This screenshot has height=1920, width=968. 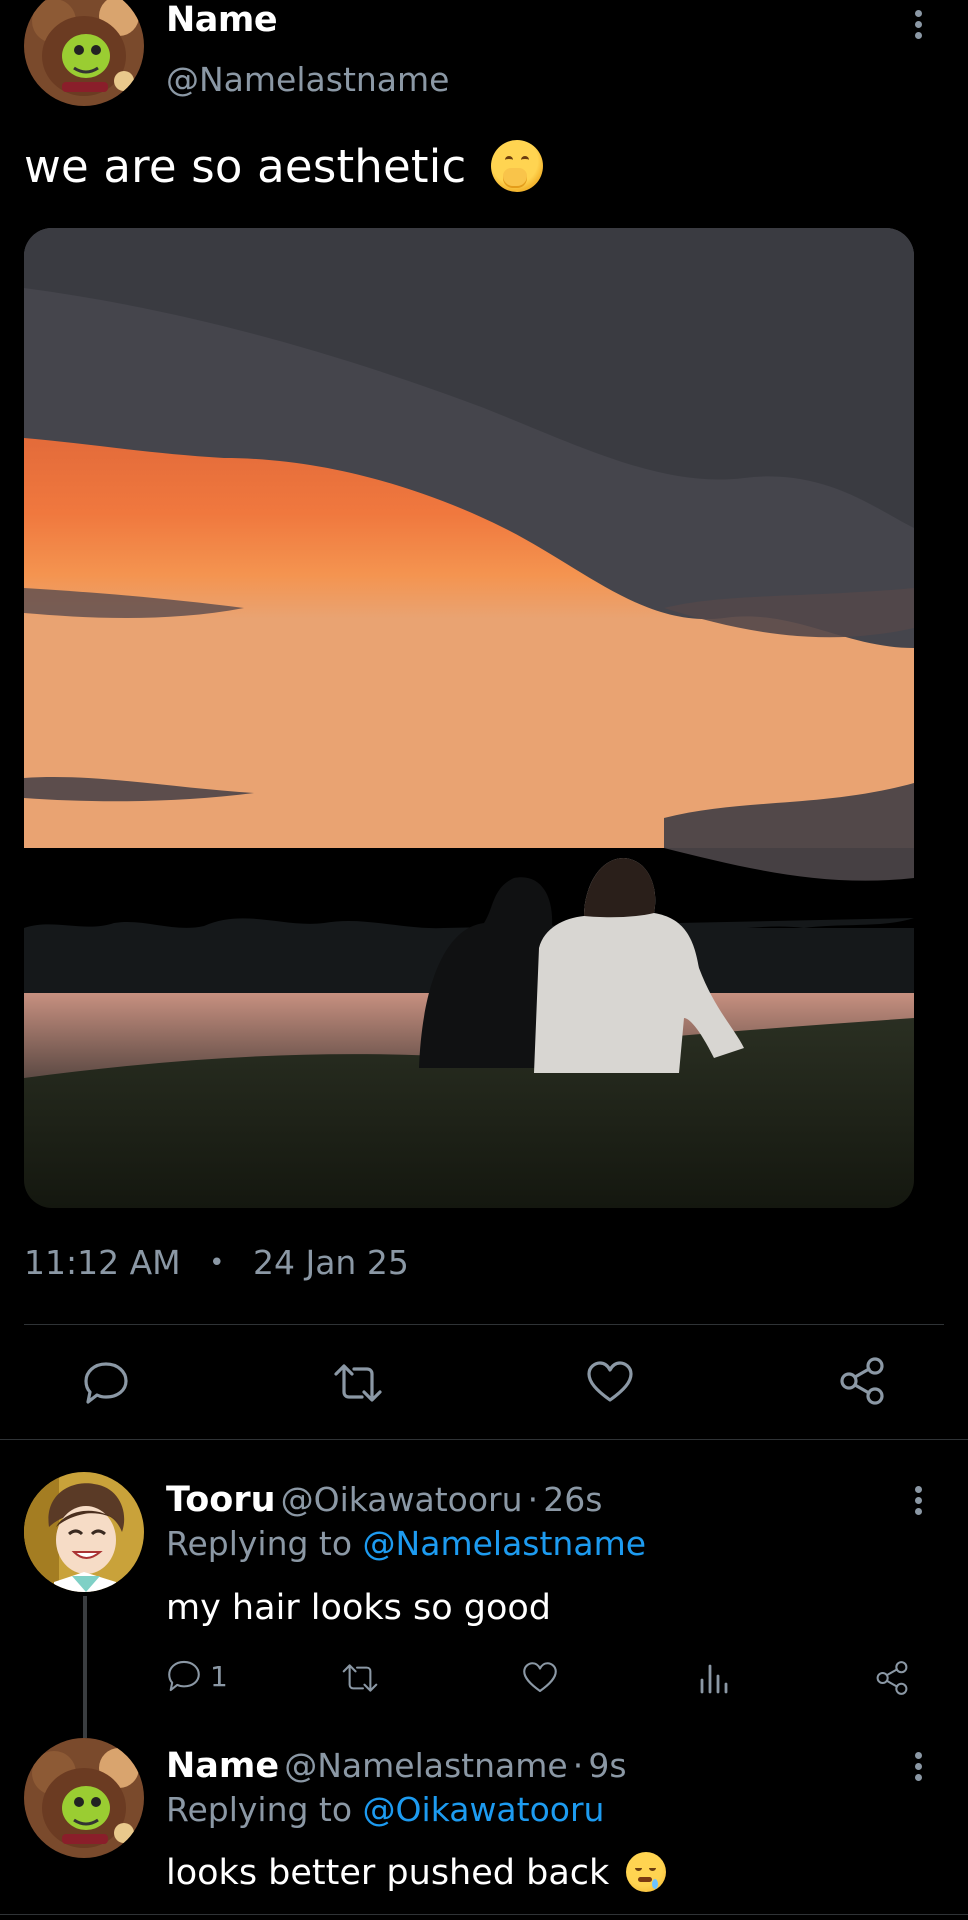 I want to click on reply-age: 26s, so click(x=573, y=1499).